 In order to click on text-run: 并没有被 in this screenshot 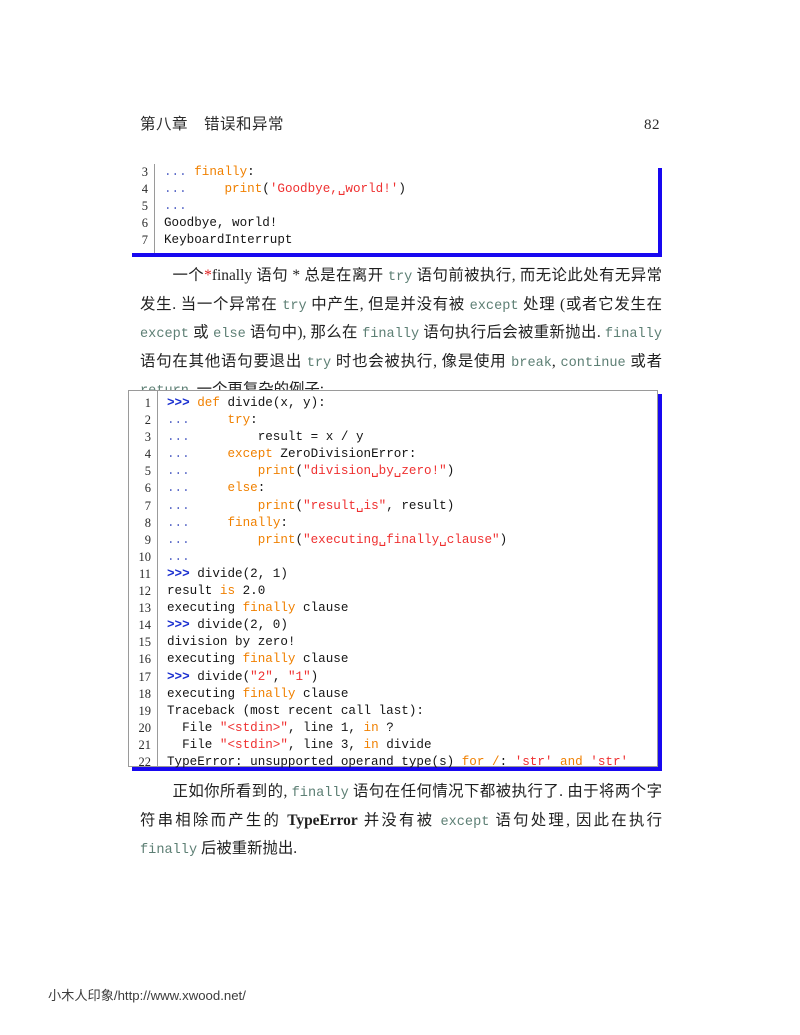, I will do `click(399, 820)`.